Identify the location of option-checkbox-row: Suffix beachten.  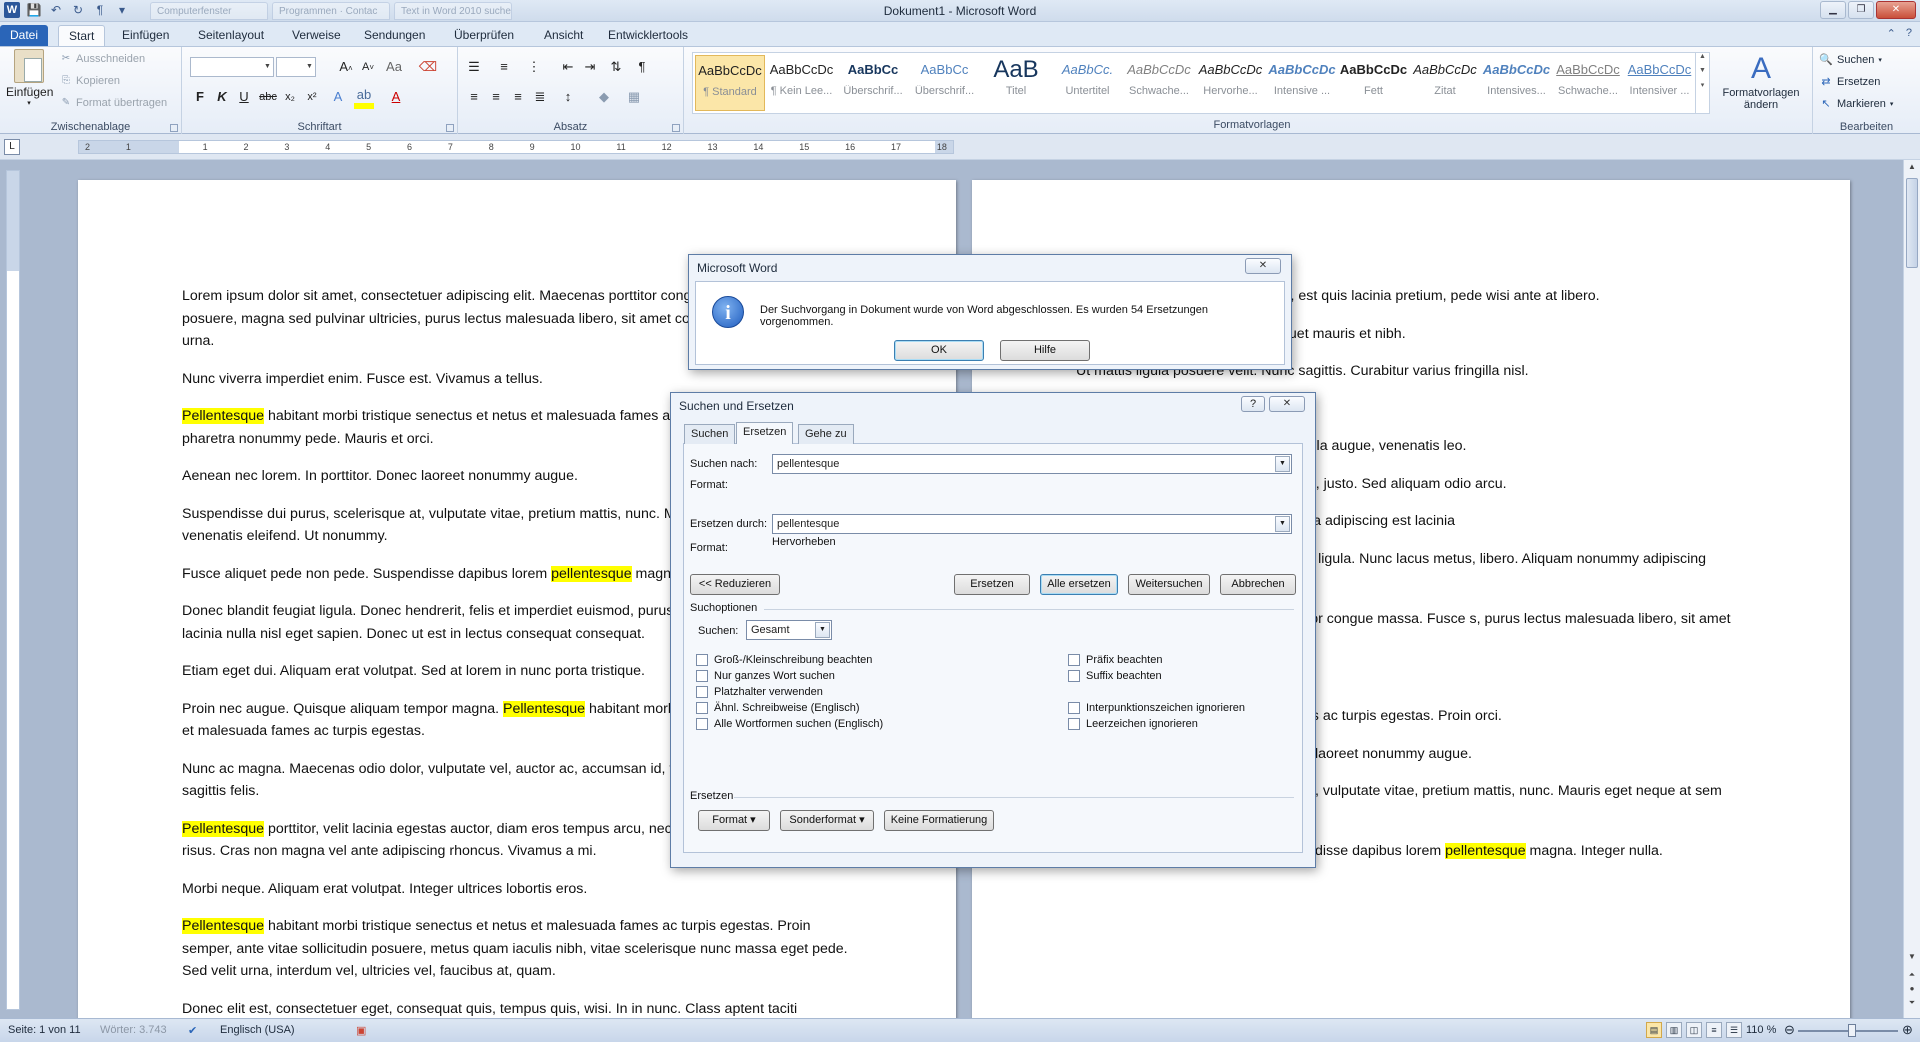
(1115, 676).